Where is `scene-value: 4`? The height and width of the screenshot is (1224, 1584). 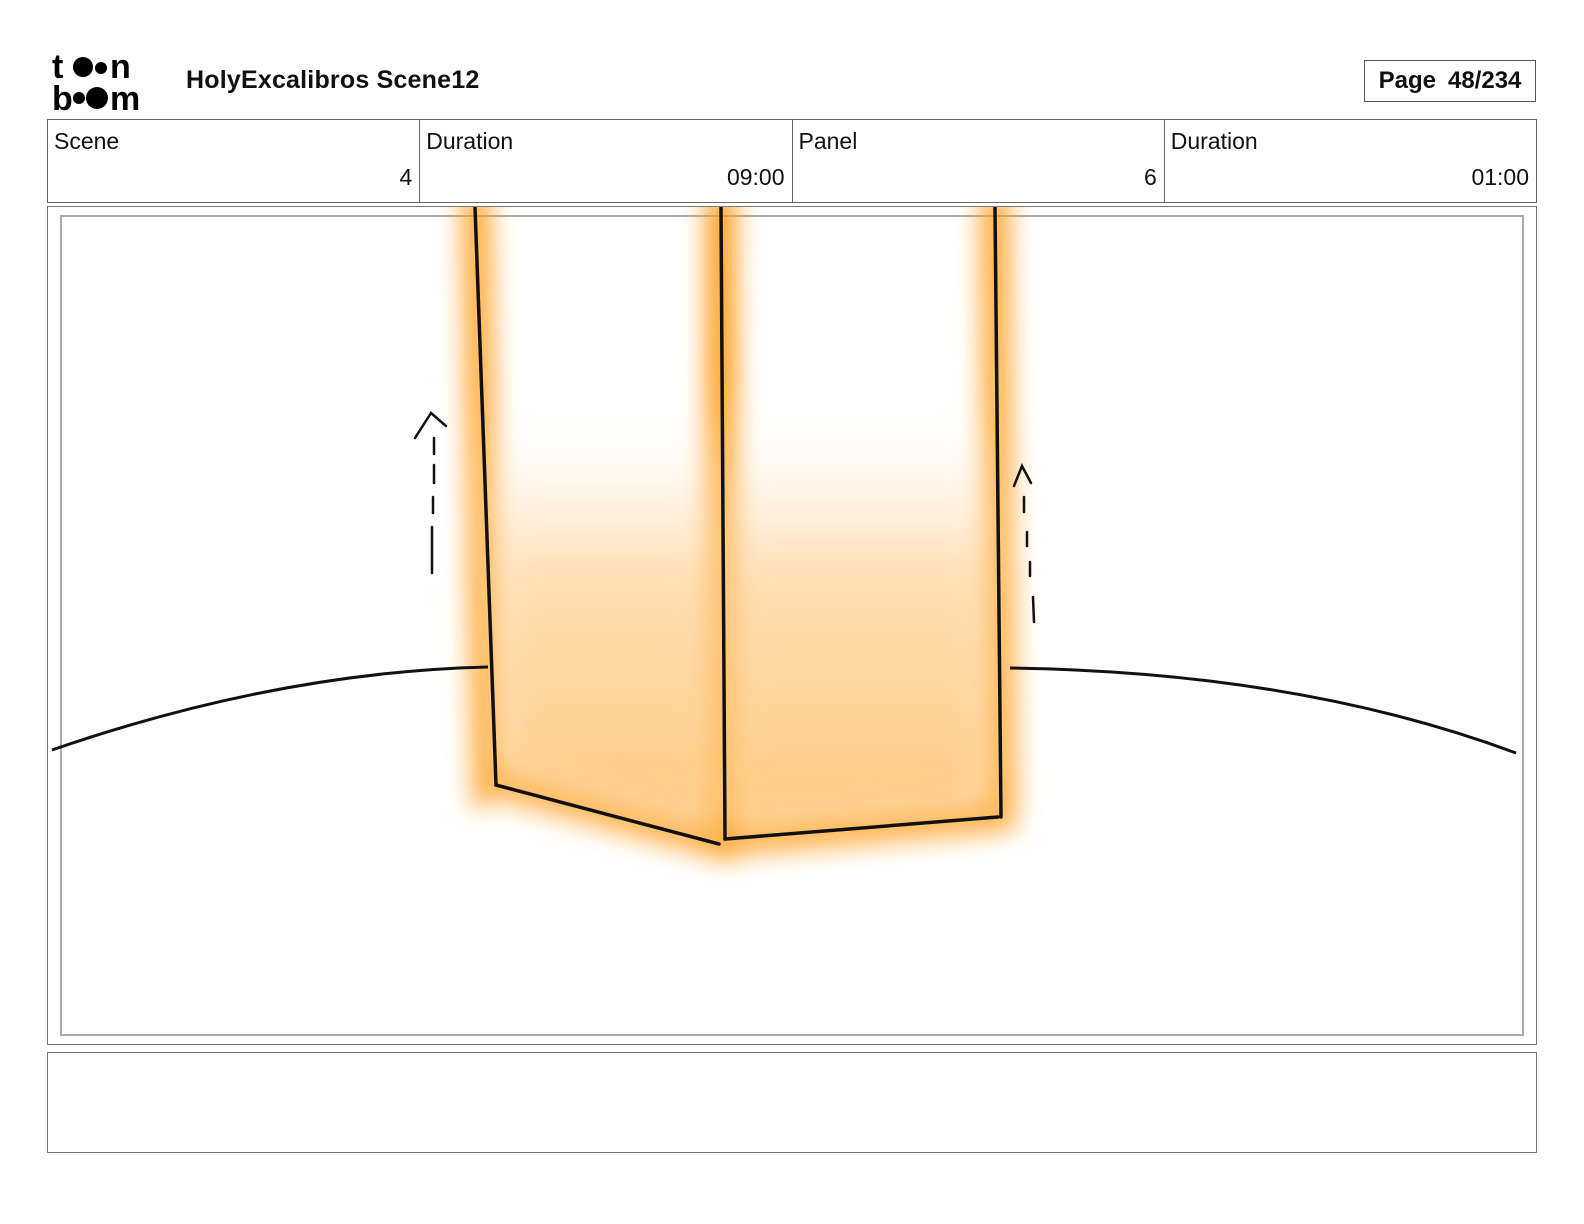
scene-value: 4 is located at coordinates (406, 177).